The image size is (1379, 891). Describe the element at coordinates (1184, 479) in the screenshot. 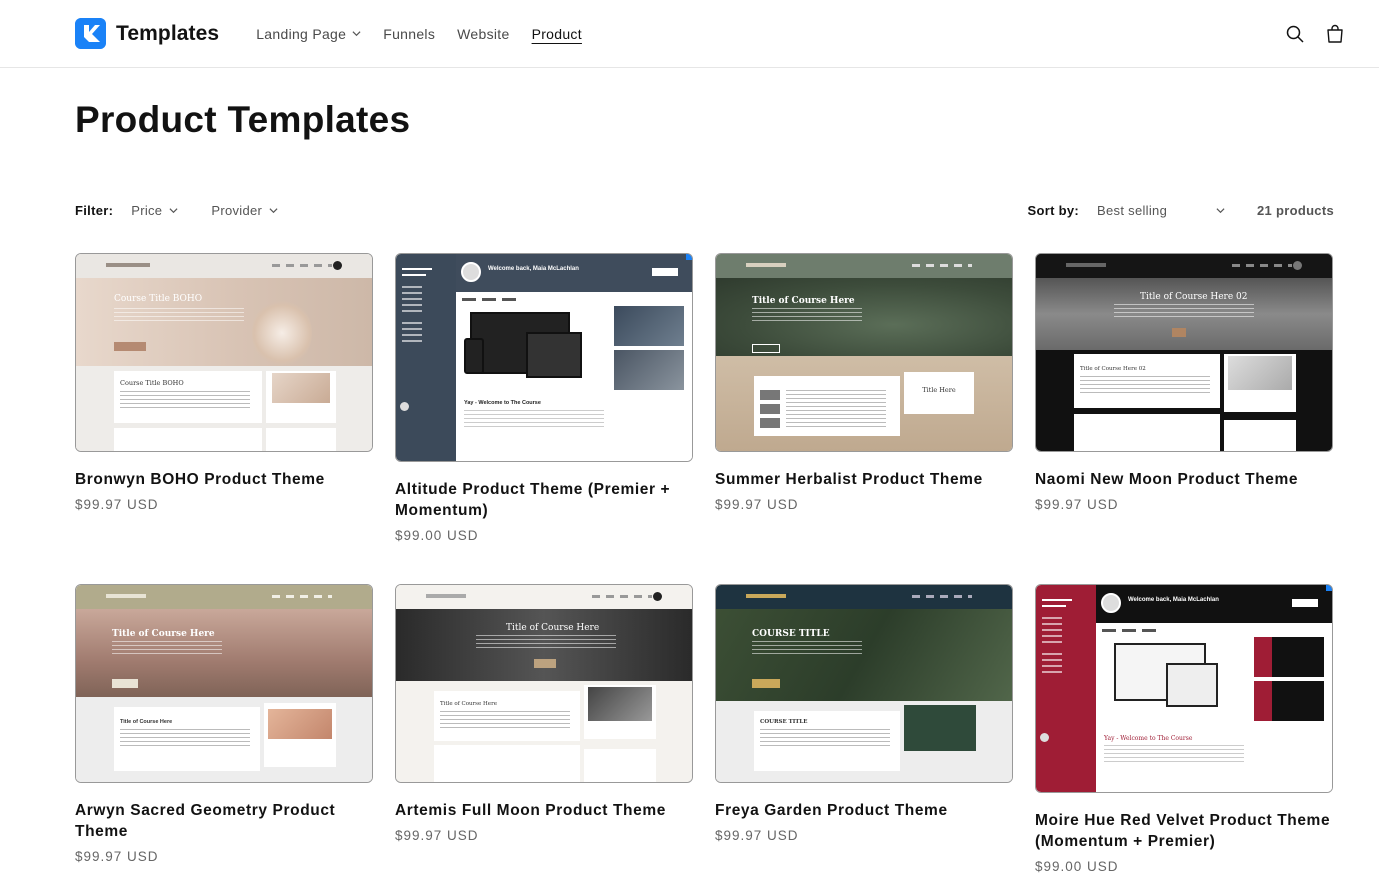

I see `product-title: Naomi New Moon Product Theme` at that location.